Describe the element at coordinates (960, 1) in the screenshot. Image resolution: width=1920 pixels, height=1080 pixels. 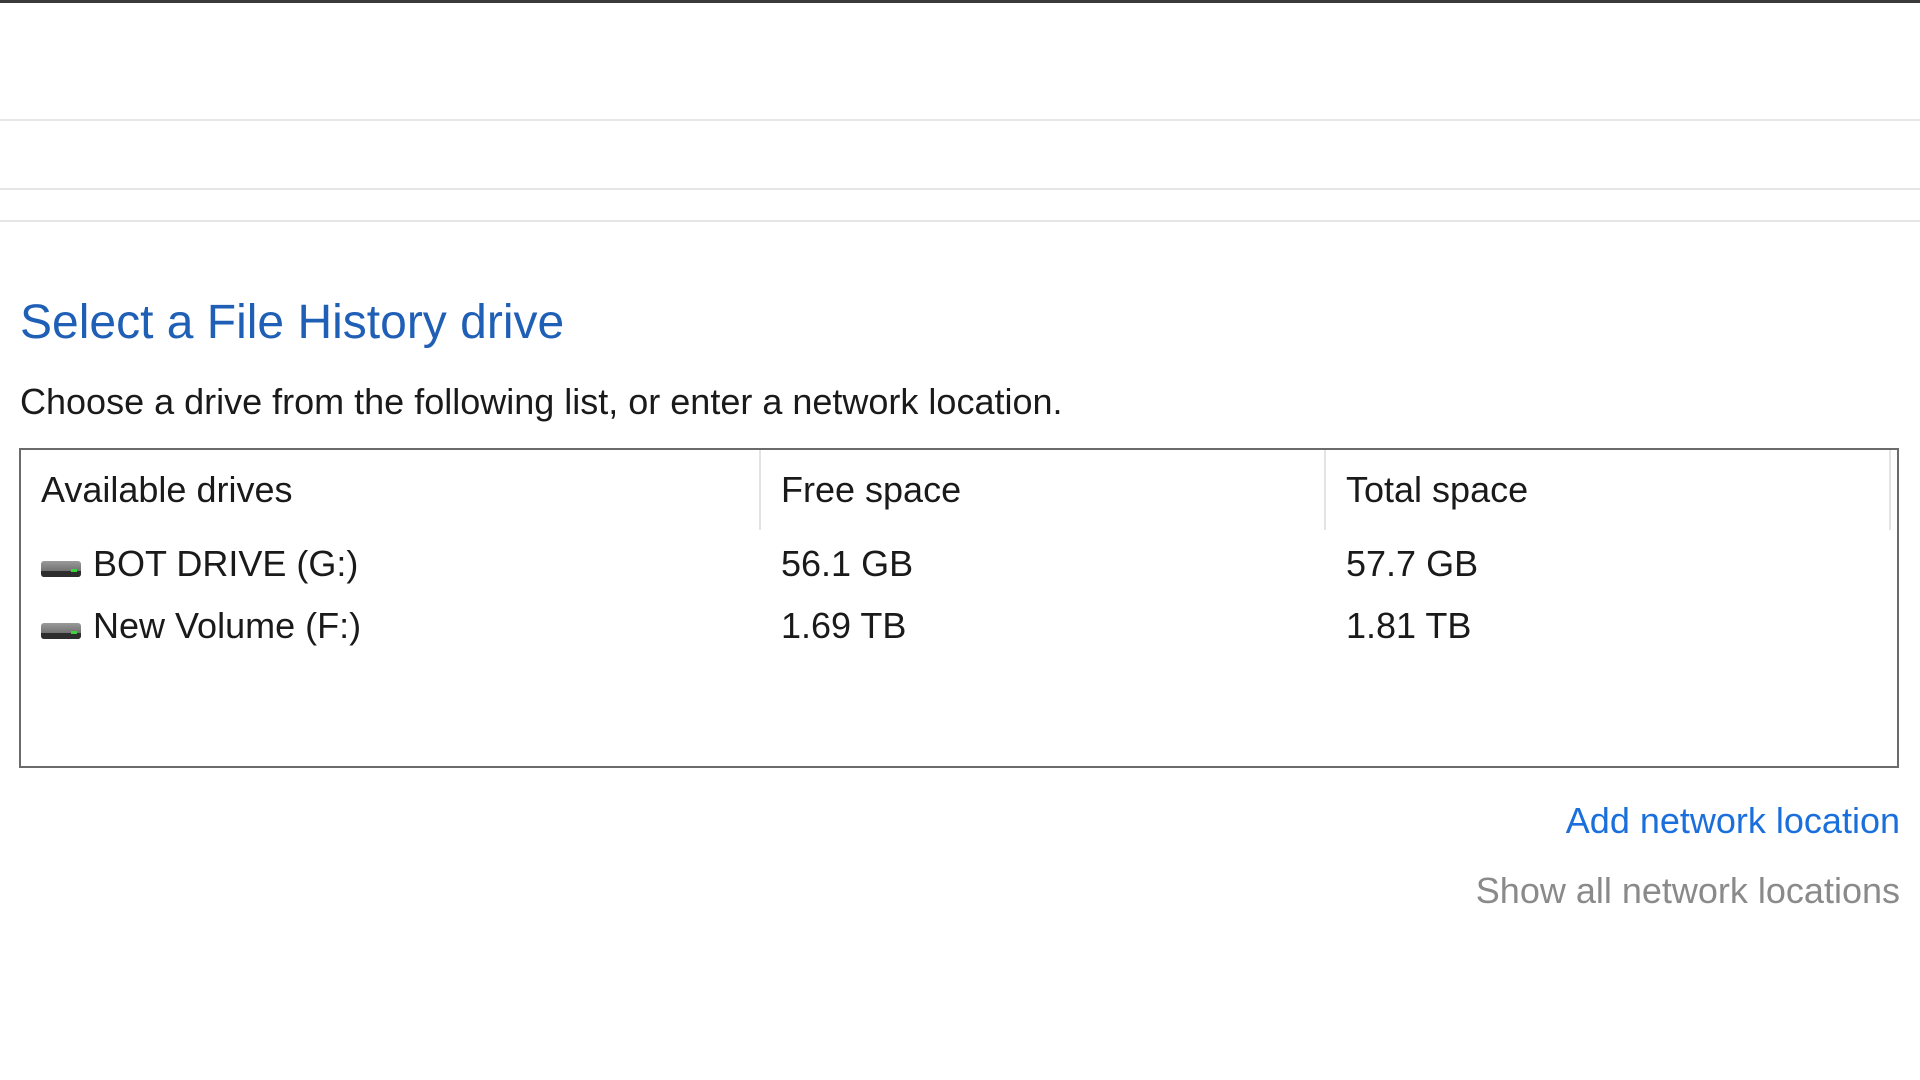
I see `window-top-border` at that location.